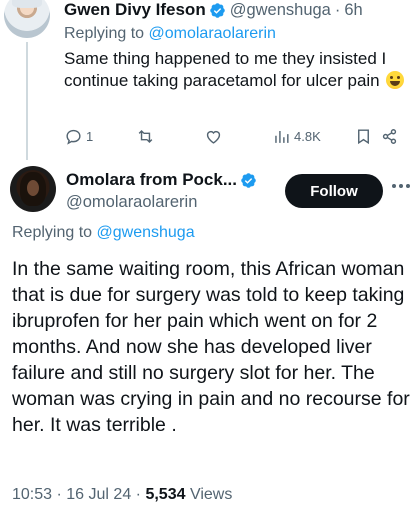 Image resolution: width=419 pixels, height=512 pixels. Describe the element at coordinates (234, 137) in the screenshot. I see `reply-tweet-actions: 1 4.8K` at that location.